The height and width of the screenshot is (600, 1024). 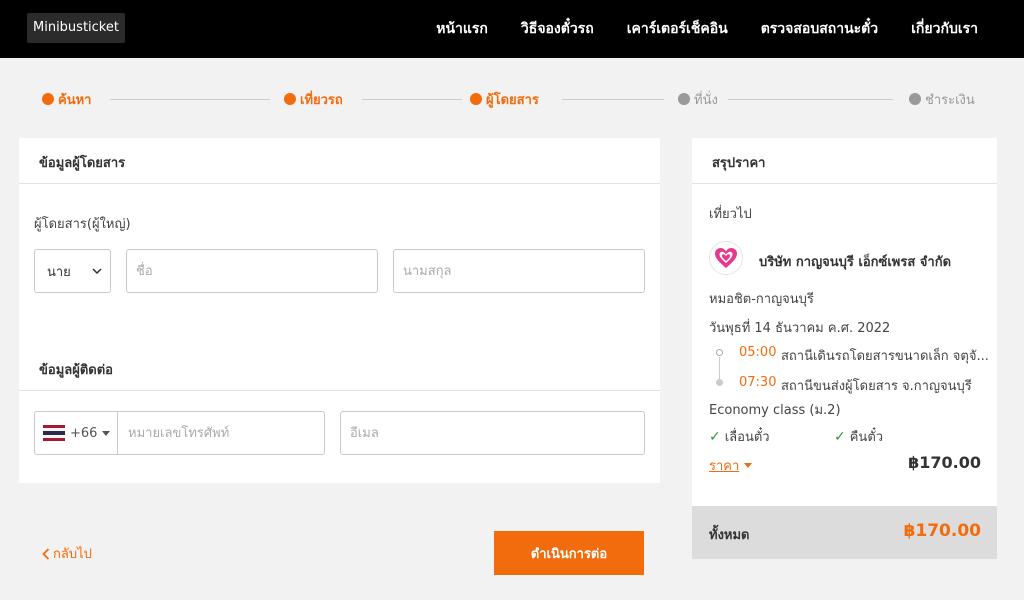 I want to click on phone-input, so click(x=221, y=433).